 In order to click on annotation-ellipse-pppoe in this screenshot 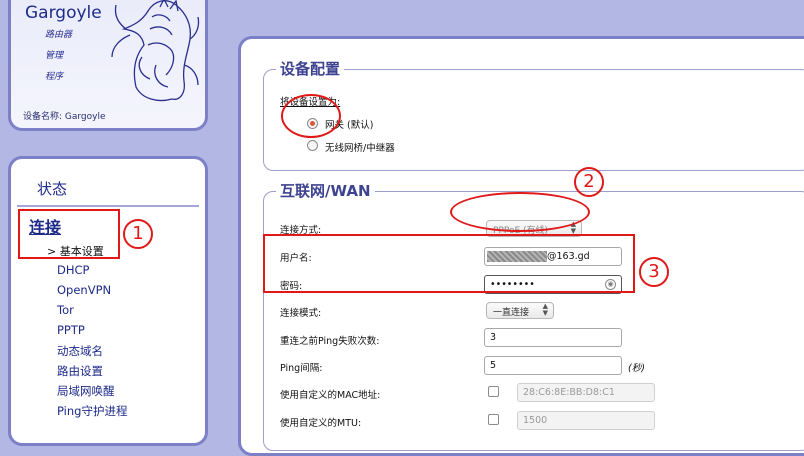, I will do `click(520, 212)`.